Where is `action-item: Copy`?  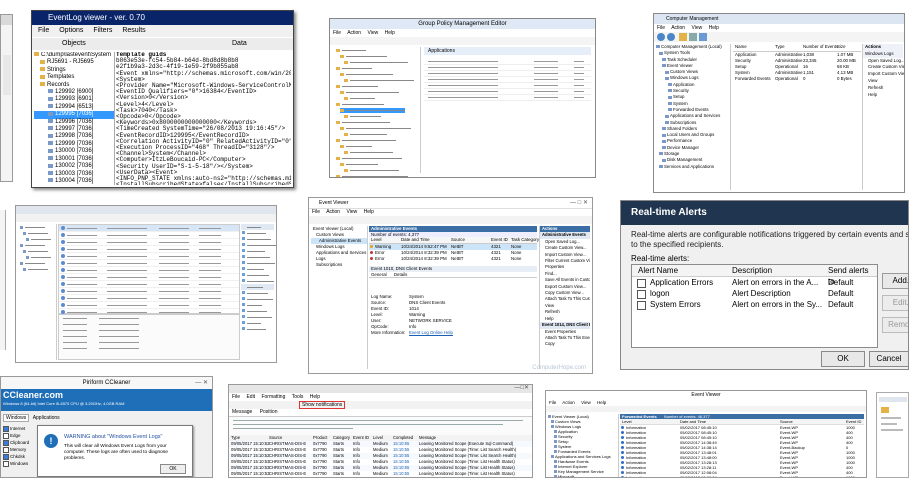 action-item: Copy is located at coordinates (565, 344).